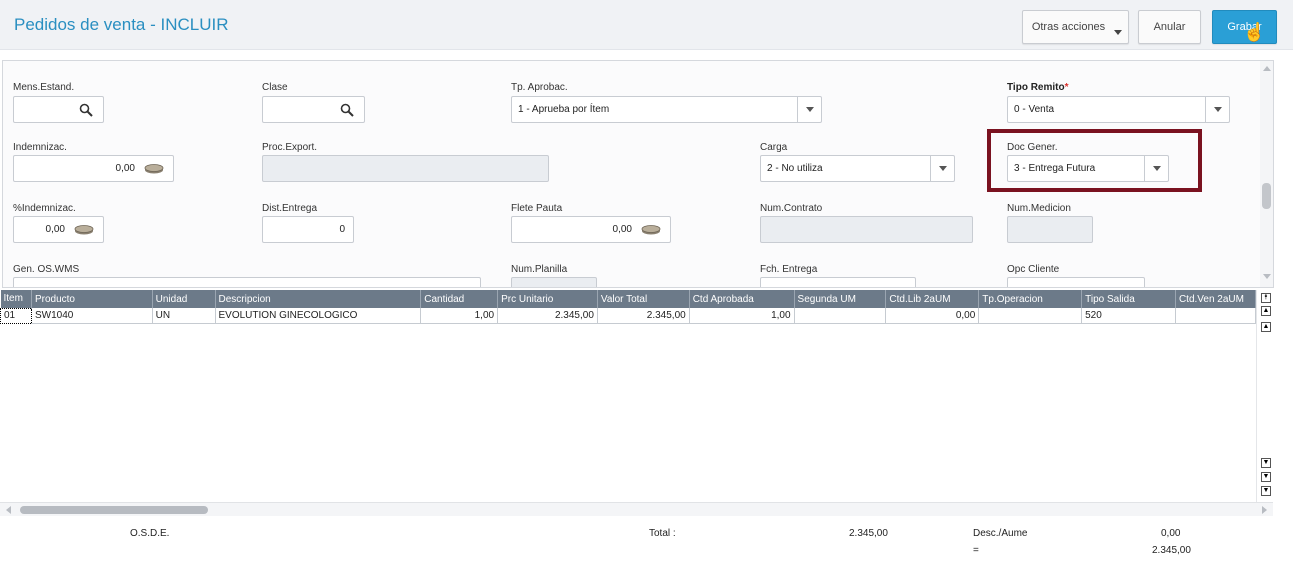  I want to click on indemnizac-field: 0,00, so click(93, 168).